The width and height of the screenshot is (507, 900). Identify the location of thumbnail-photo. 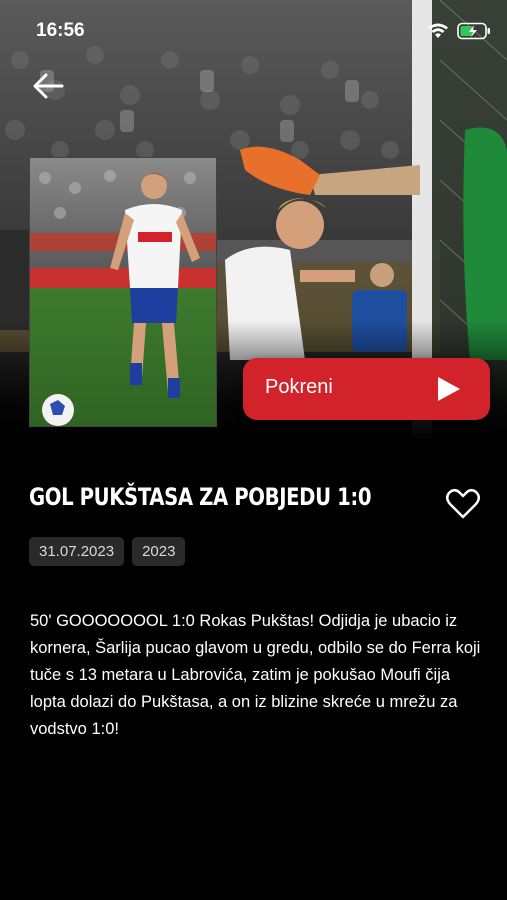
(123, 292).